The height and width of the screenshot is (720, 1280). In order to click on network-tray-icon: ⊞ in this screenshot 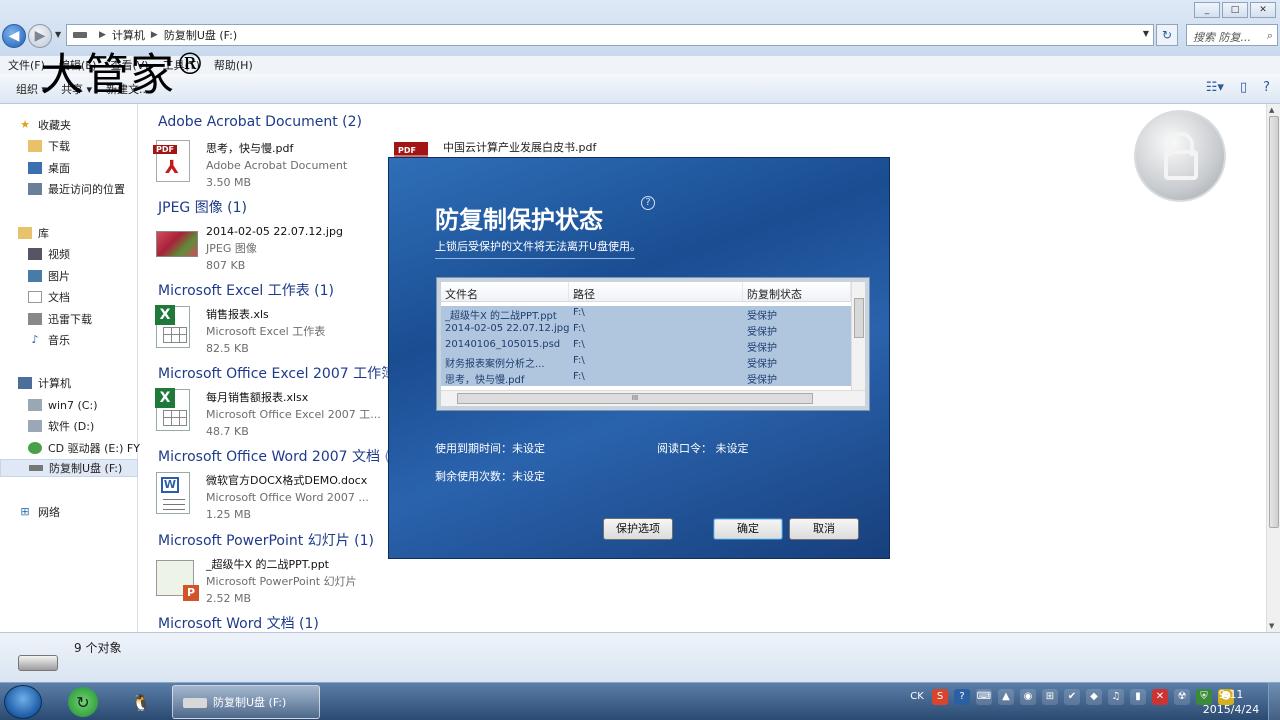, I will do `click(1050, 697)`.